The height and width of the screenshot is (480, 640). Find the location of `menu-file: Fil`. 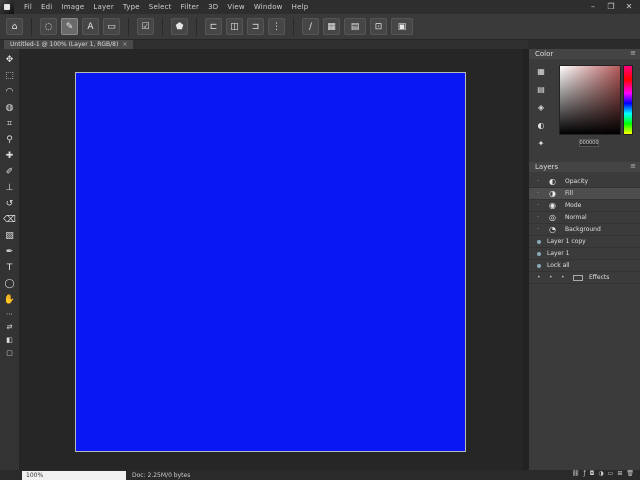

menu-file: Fil is located at coordinates (28, 7).